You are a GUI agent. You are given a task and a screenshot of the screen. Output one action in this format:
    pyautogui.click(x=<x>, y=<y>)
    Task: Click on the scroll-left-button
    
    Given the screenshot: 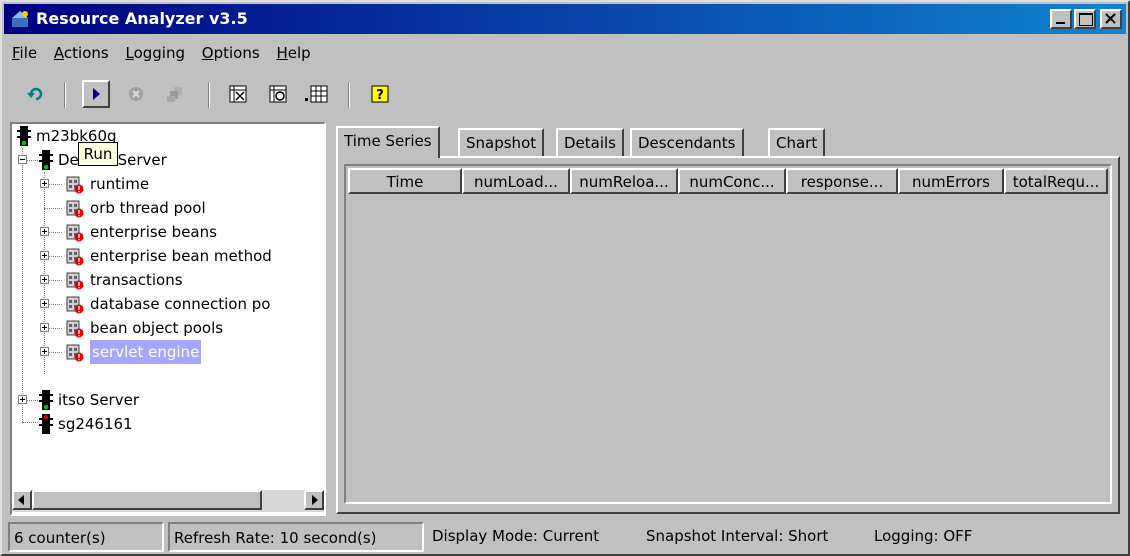 What is the action you would take?
    pyautogui.click(x=22, y=500)
    